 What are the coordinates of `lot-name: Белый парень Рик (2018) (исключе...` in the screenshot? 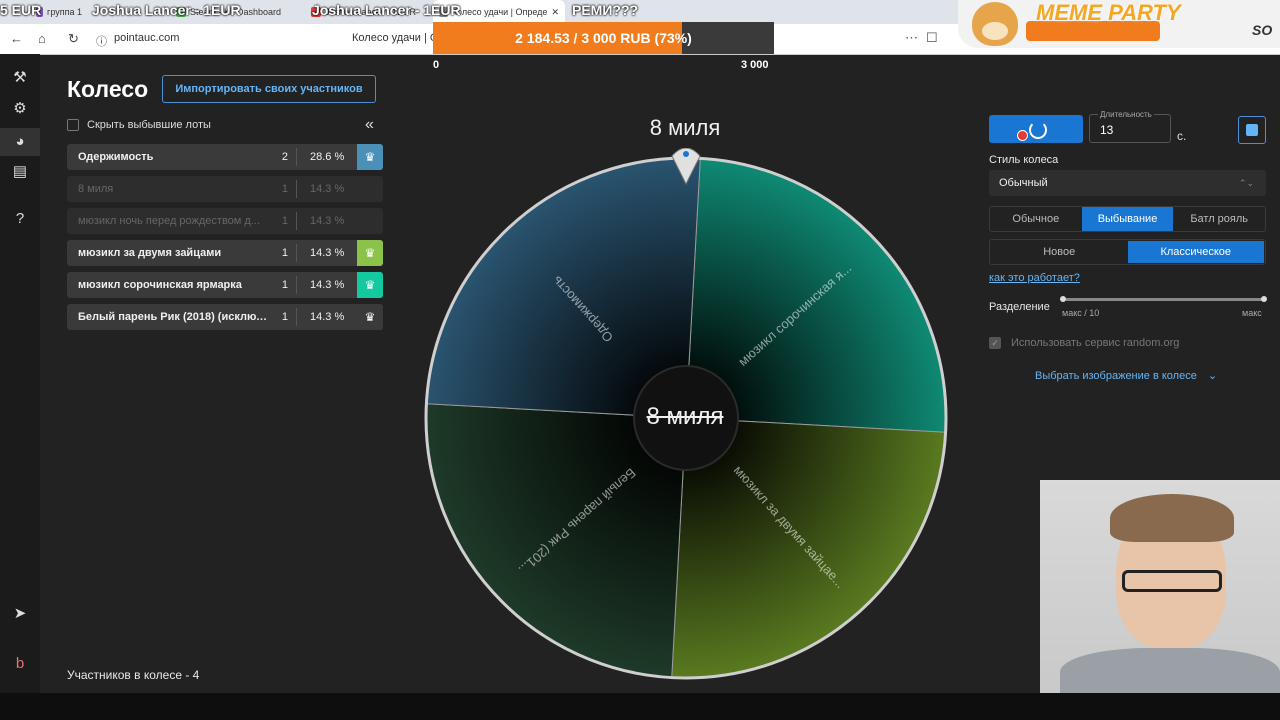 It's located at (174, 317).